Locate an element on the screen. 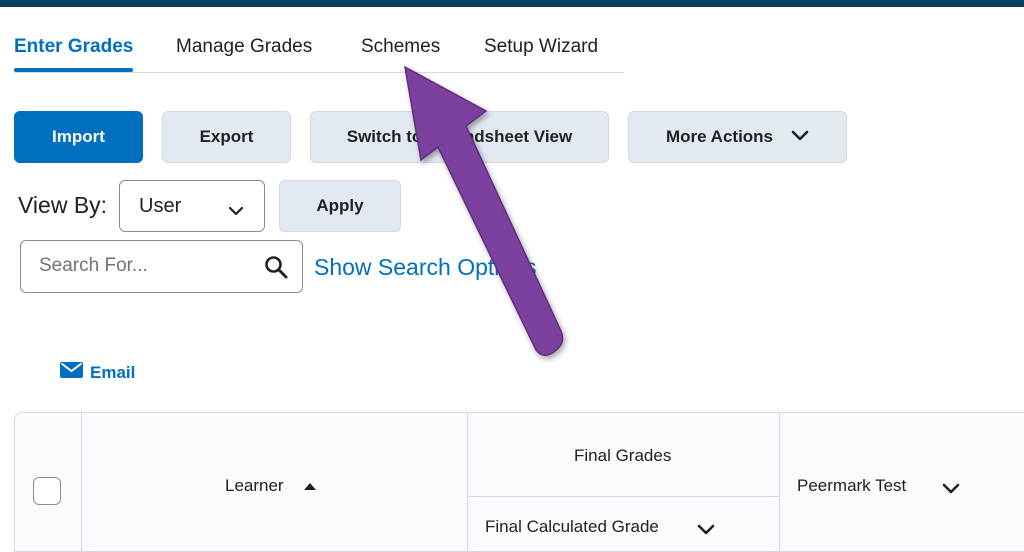  search-field is located at coordinates (161, 266).